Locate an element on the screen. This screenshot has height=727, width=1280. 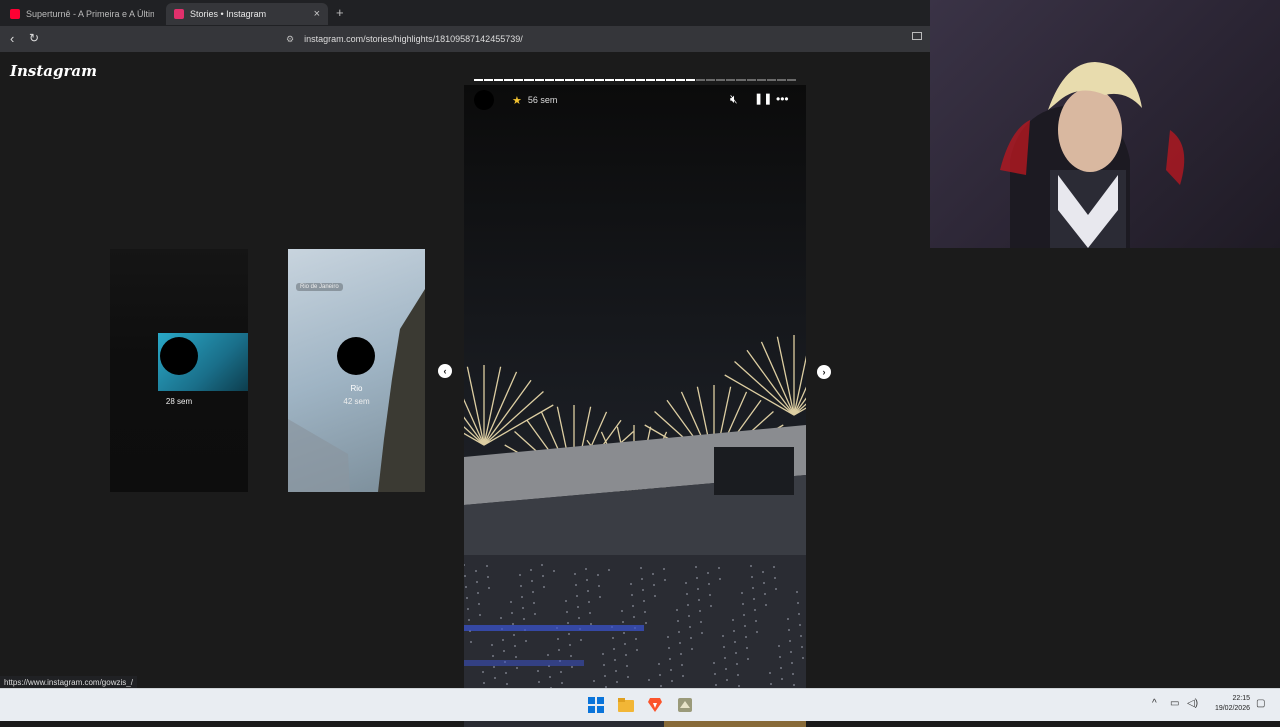
next-story-button: › is located at coordinates (824, 372).